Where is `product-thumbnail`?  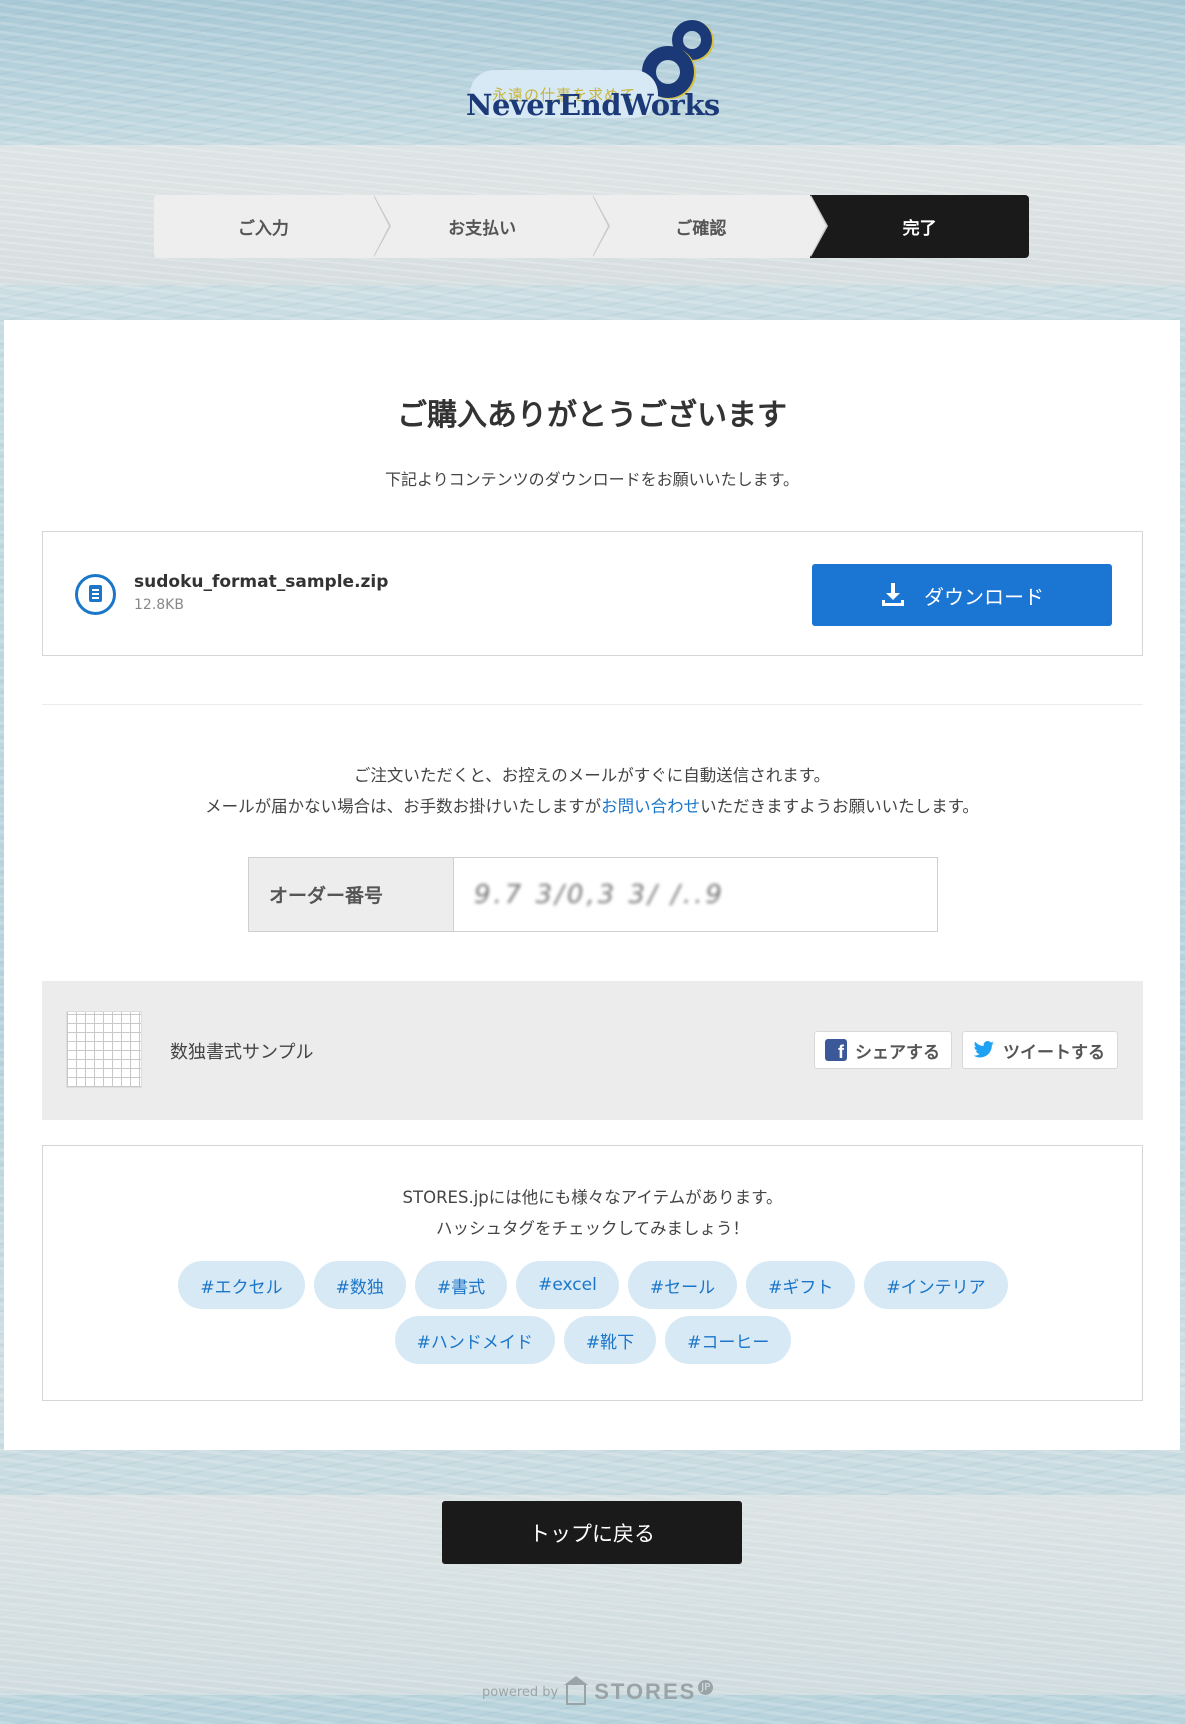 product-thumbnail is located at coordinates (104, 1049).